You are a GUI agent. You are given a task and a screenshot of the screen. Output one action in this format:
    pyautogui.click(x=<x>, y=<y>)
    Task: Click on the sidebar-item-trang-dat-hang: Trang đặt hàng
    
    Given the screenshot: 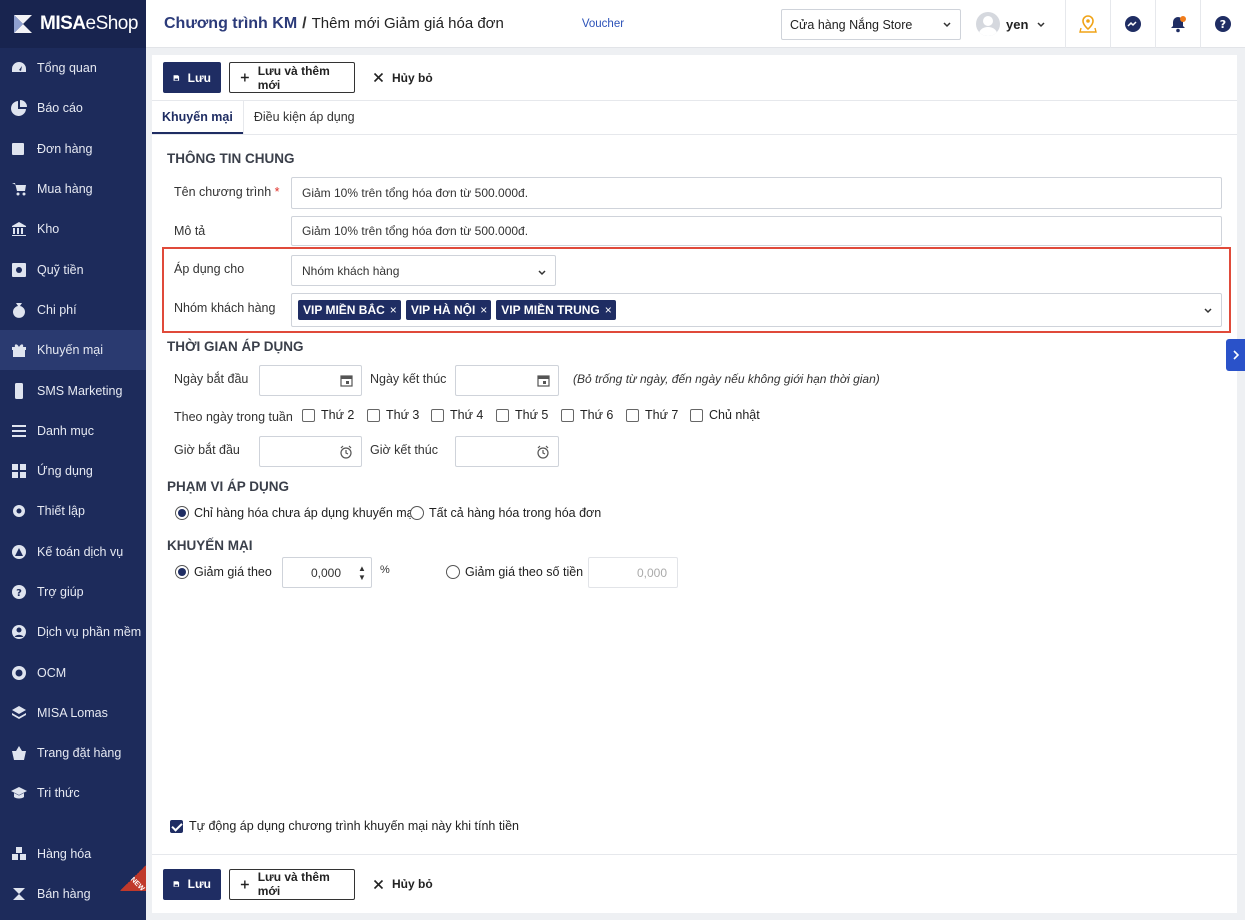 What is the action you would take?
    pyautogui.click(x=73, y=753)
    